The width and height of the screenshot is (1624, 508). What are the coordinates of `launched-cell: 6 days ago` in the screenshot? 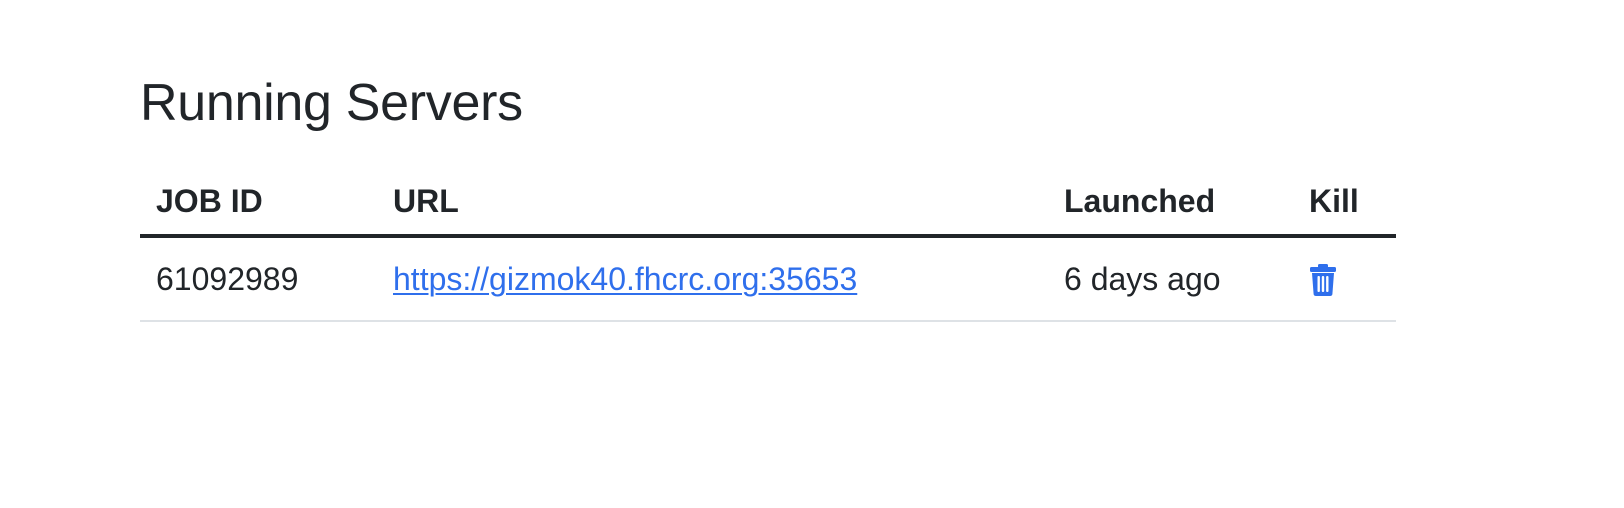 It's located at (1170, 279).